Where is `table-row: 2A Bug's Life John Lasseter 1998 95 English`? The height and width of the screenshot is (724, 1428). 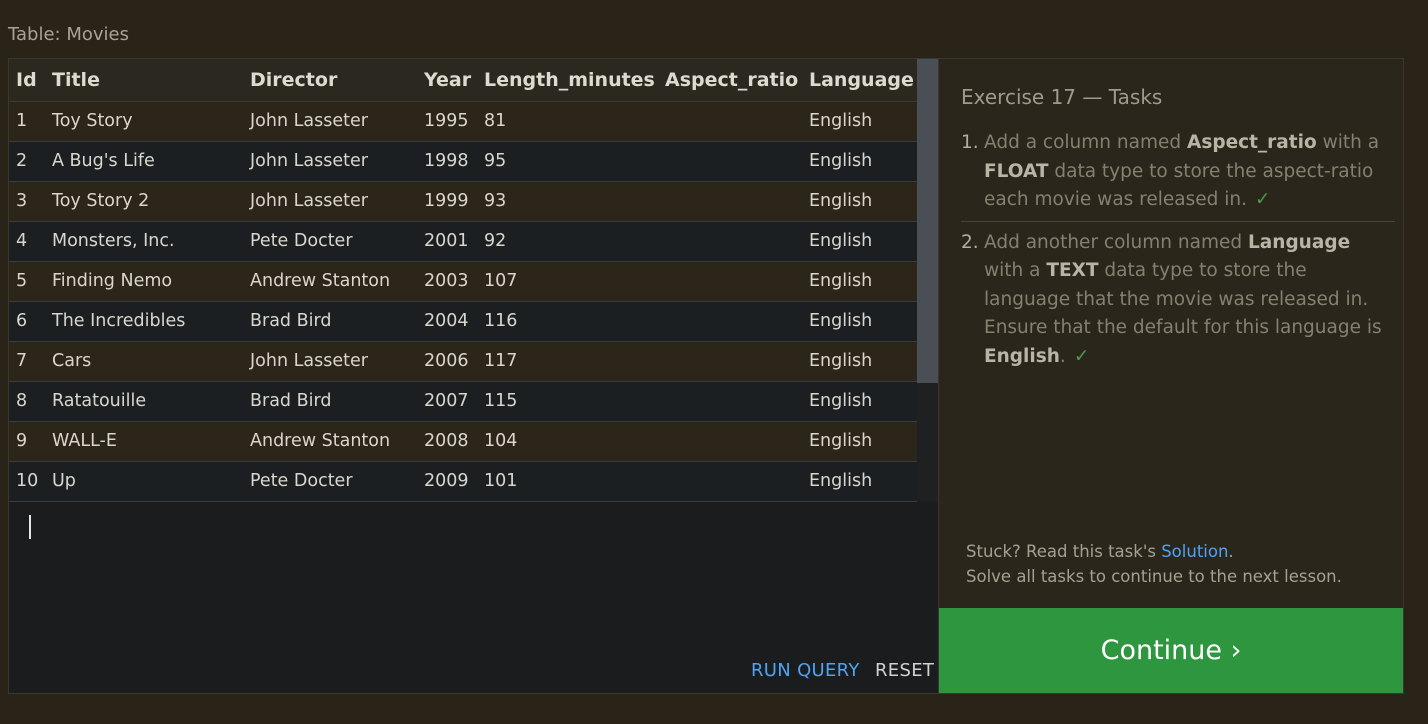 table-row: 2A Bug's Life John Lasseter 1998 95 English is located at coordinates (463, 161).